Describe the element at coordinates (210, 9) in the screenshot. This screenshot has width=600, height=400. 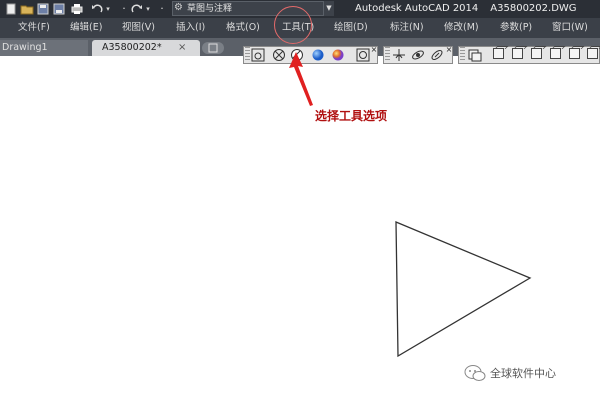
I see `workspace-label: 草图与注释` at that location.